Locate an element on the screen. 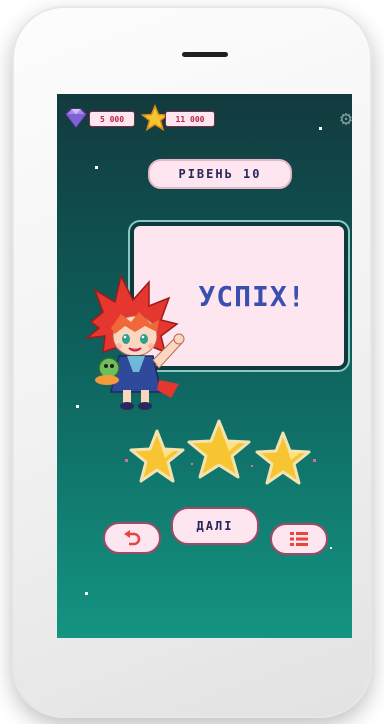 The width and height of the screenshot is (384, 724). earned-stars is located at coordinates (220, 452).